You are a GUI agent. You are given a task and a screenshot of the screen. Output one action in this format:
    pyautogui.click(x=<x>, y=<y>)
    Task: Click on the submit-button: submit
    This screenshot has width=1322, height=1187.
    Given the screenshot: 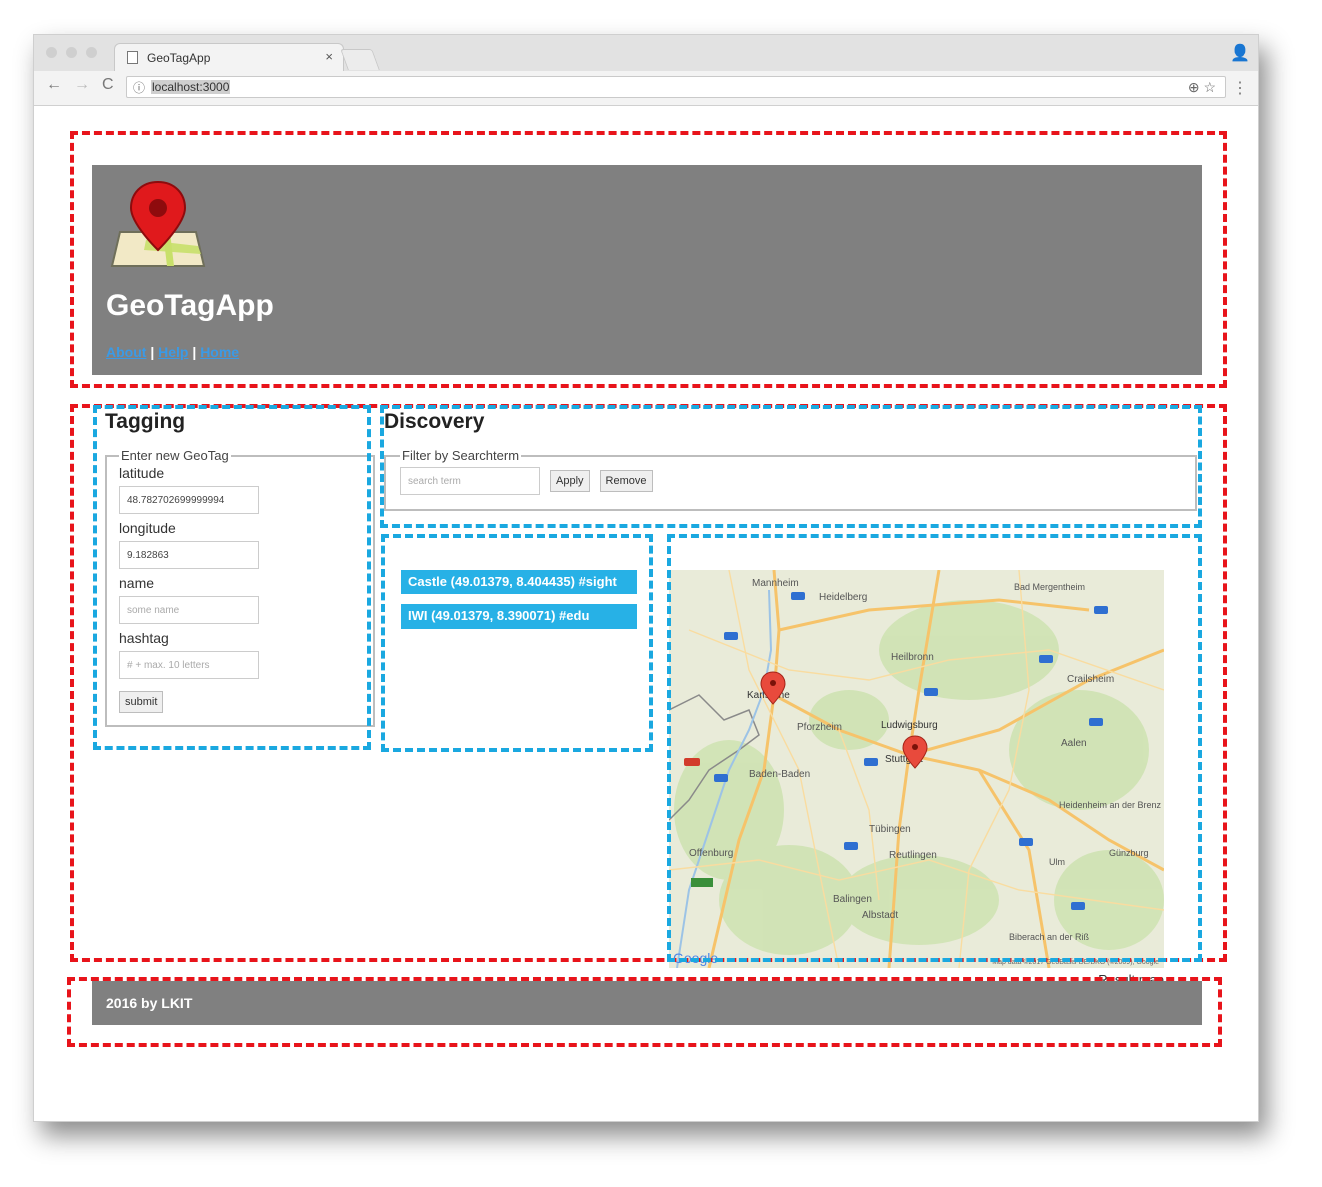 What is the action you would take?
    pyautogui.click(x=141, y=702)
    